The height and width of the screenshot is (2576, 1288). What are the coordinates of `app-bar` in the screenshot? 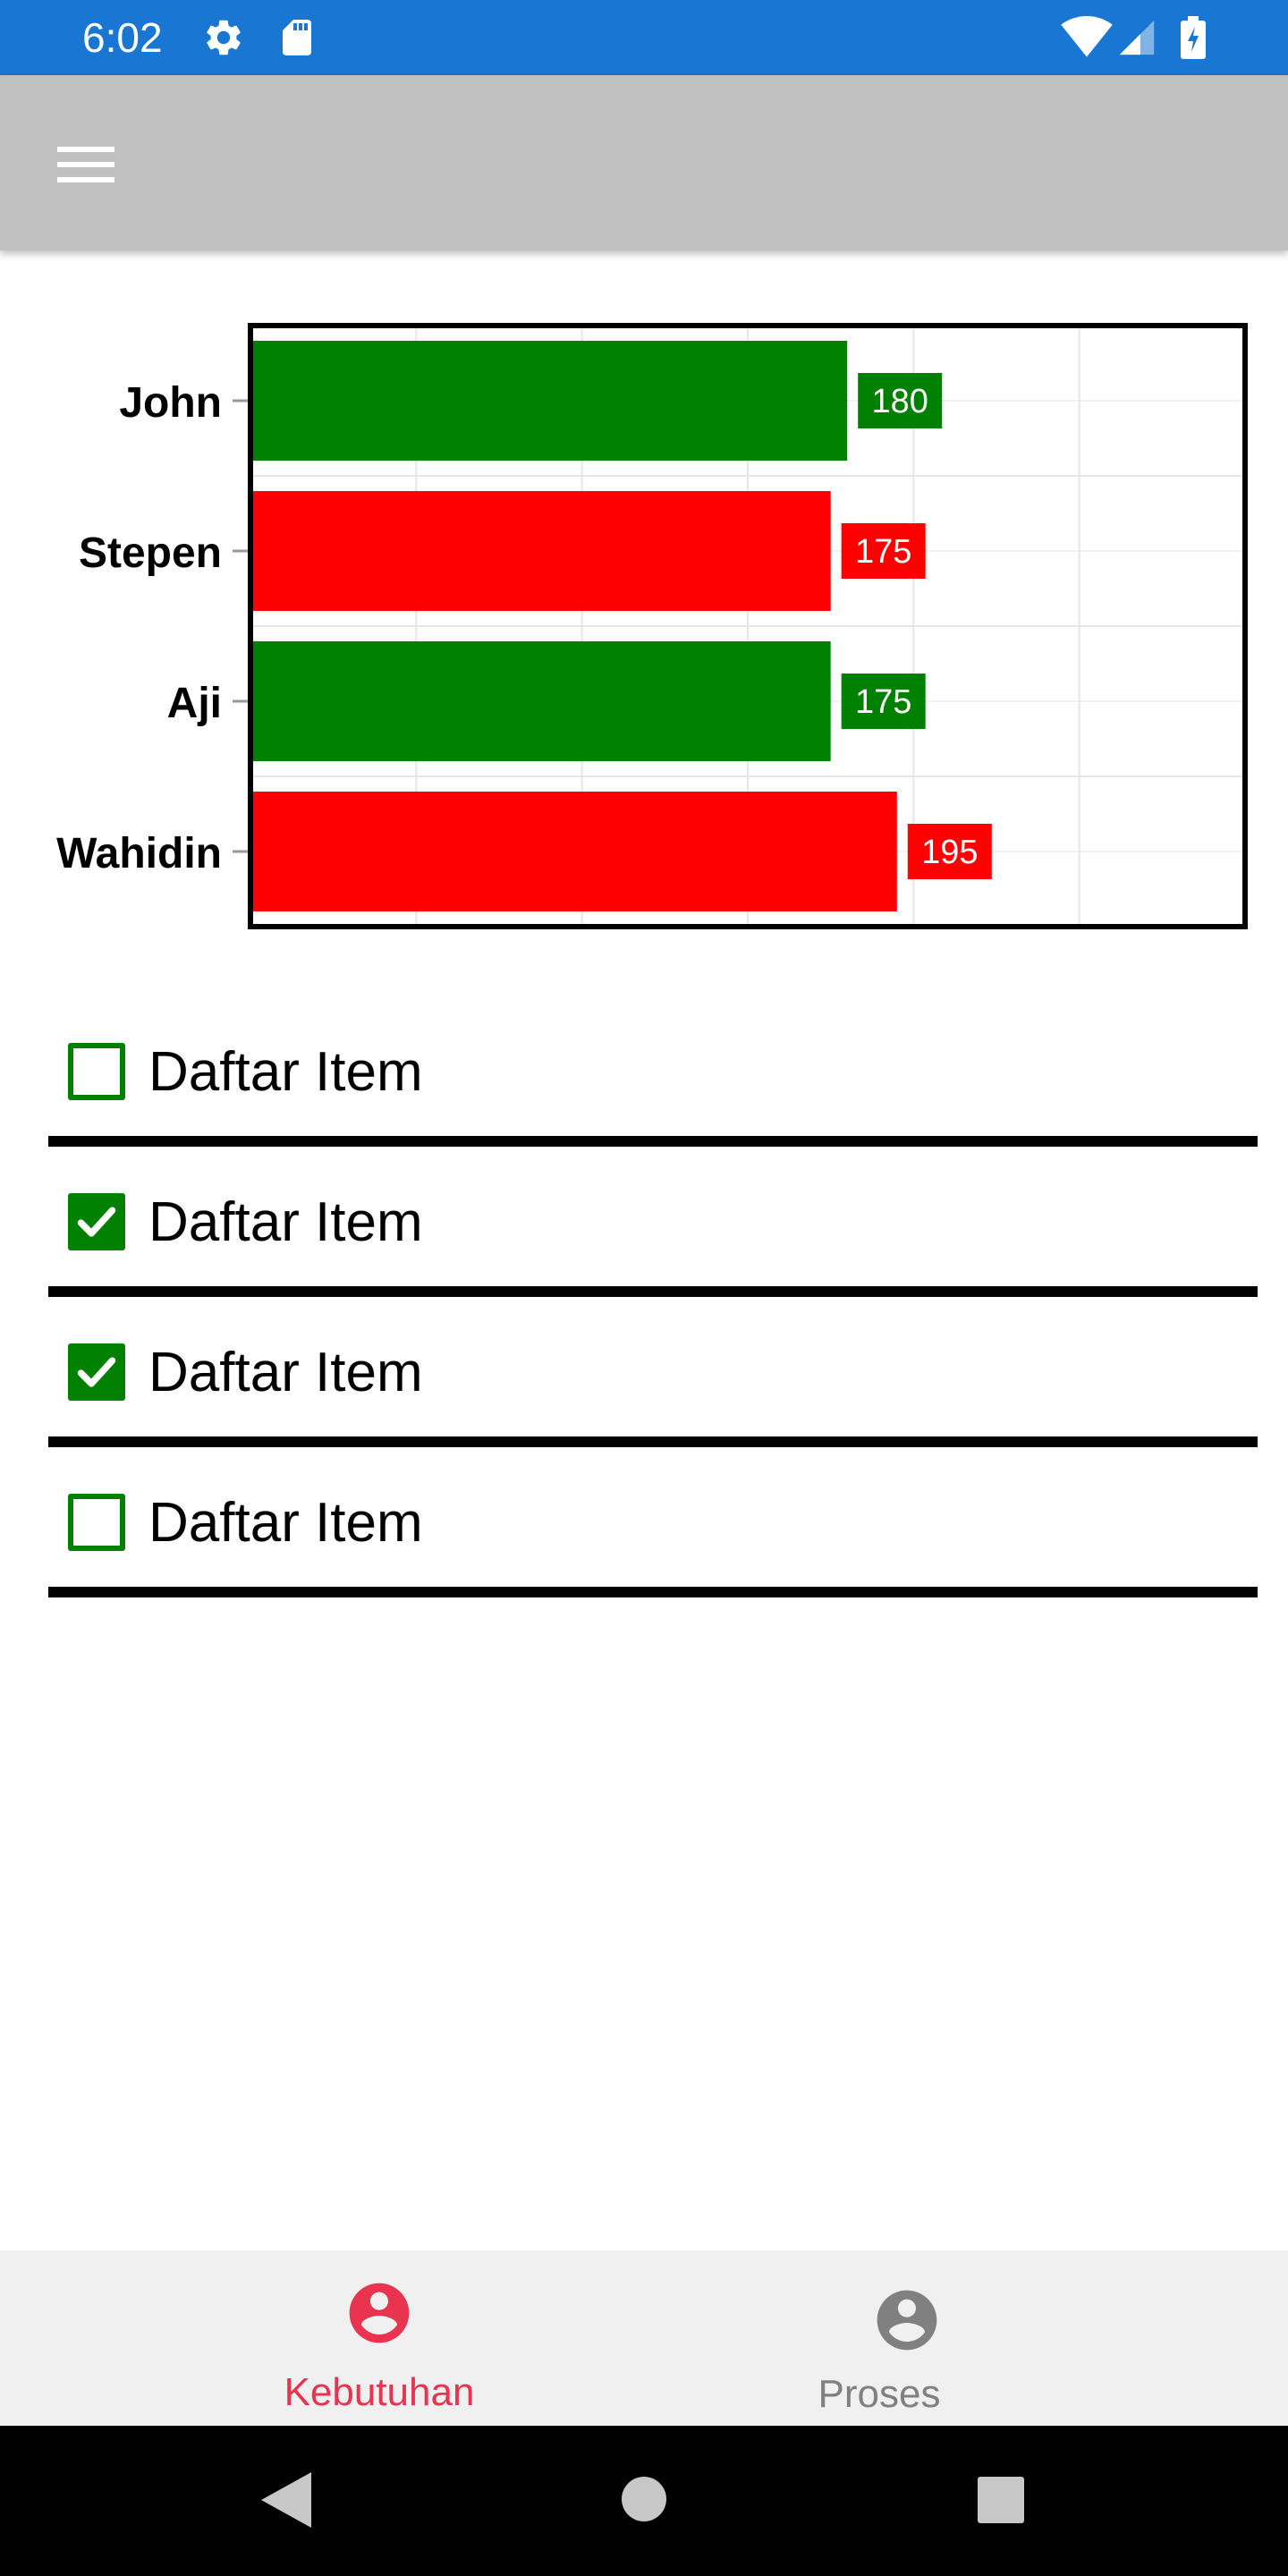 It's located at (644, 162).